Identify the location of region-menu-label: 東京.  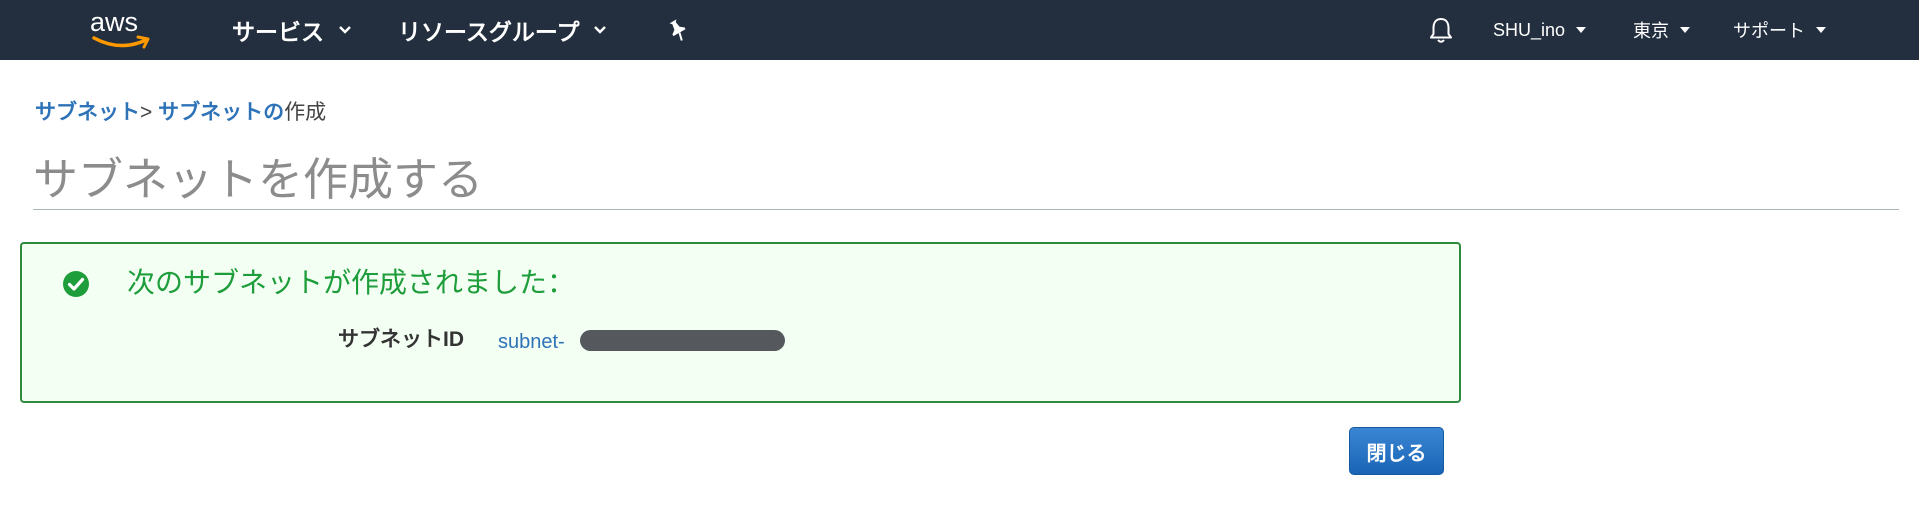
(1651, 31).